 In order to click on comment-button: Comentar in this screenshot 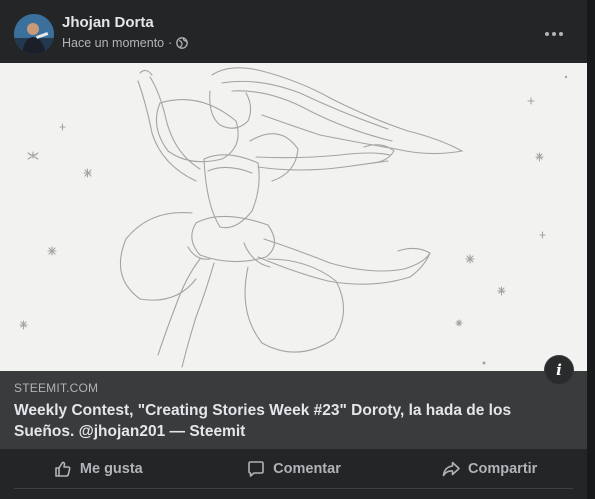, I will do `click(294, 469)`.